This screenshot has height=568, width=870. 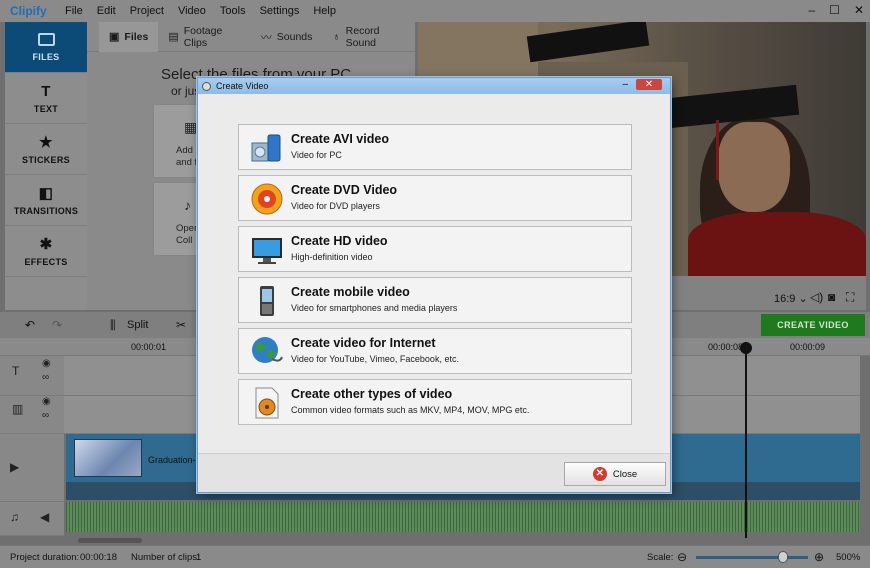 What do you see at coordinates (147, 11) in the screenshot?
I see `menu-project: Project` at bounding box center [147, 11].